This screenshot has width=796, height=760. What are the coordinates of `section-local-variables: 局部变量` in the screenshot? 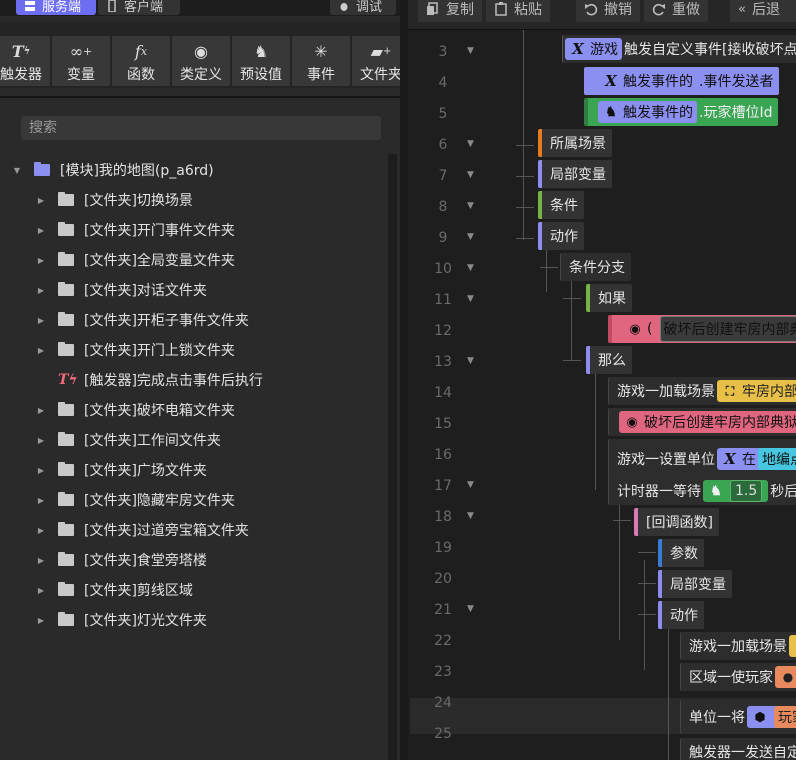 It's located at (575, 174).